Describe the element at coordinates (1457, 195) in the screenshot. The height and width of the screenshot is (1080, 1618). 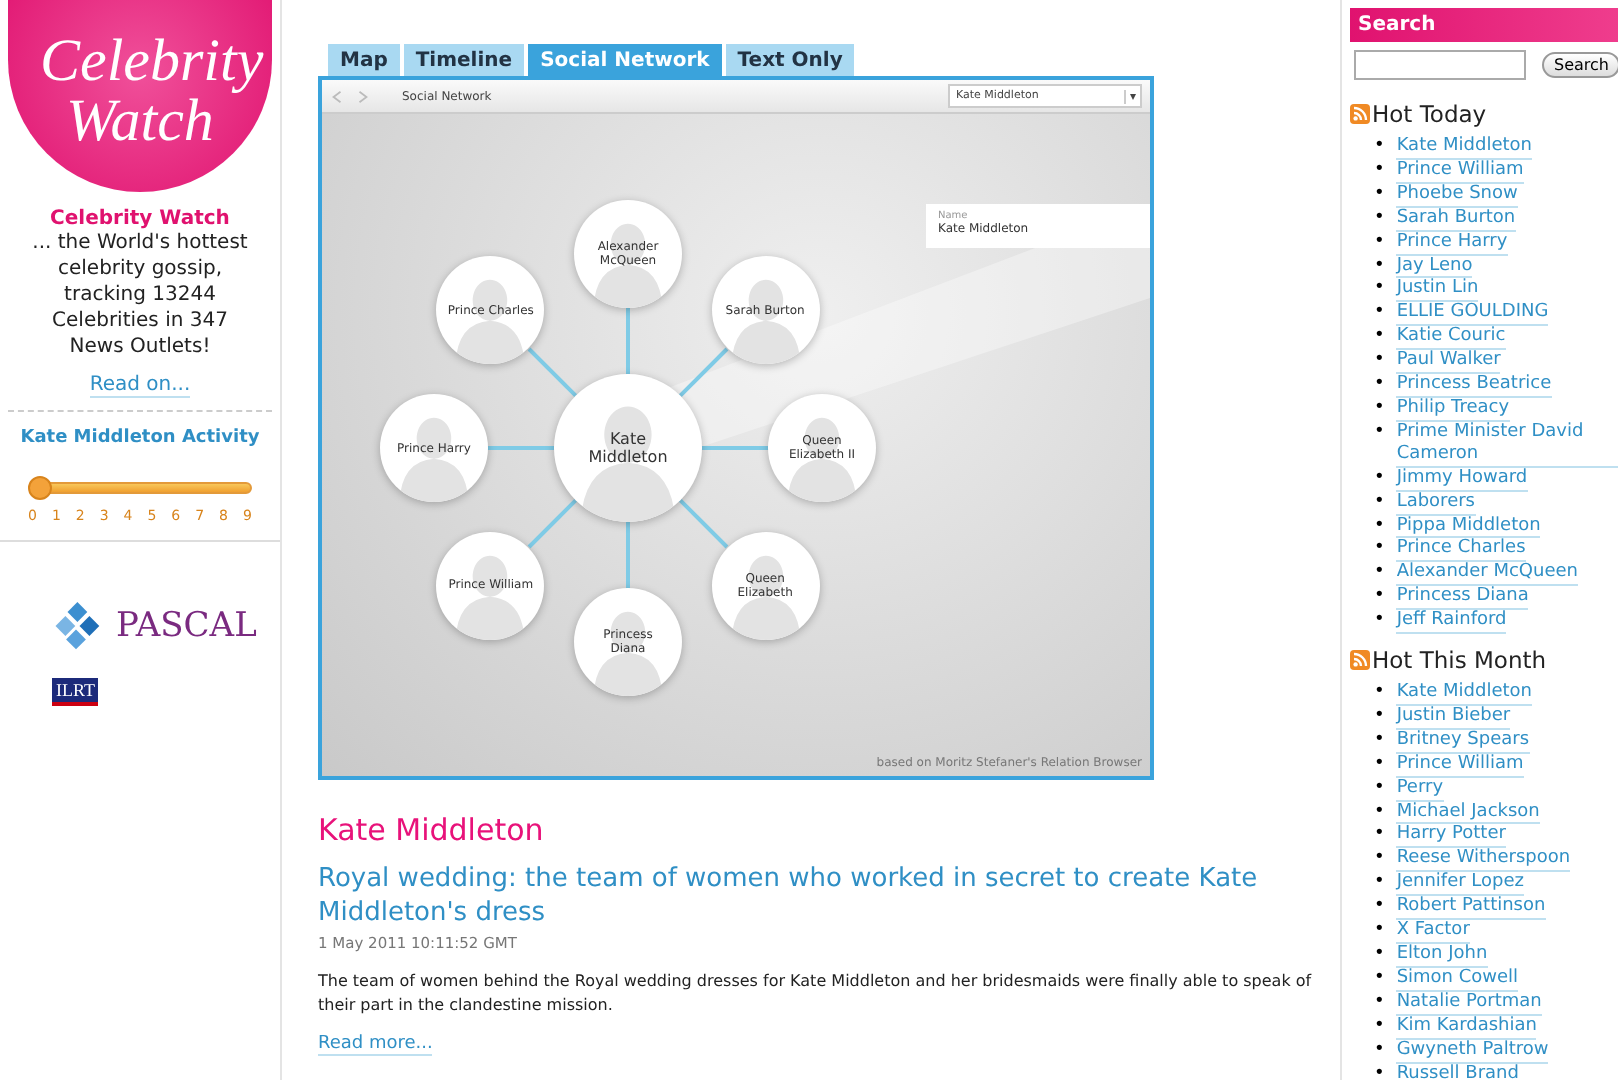
I see `celebrity-link: Phoebe Snow` at that location.